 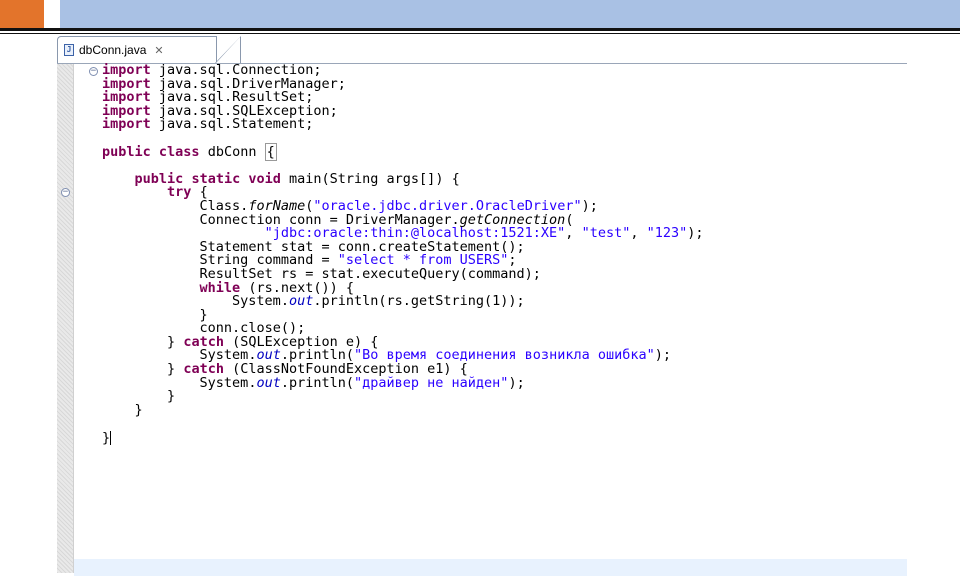 I want to click on tab-filename: dbConn.java, so click(x=113, y=50).